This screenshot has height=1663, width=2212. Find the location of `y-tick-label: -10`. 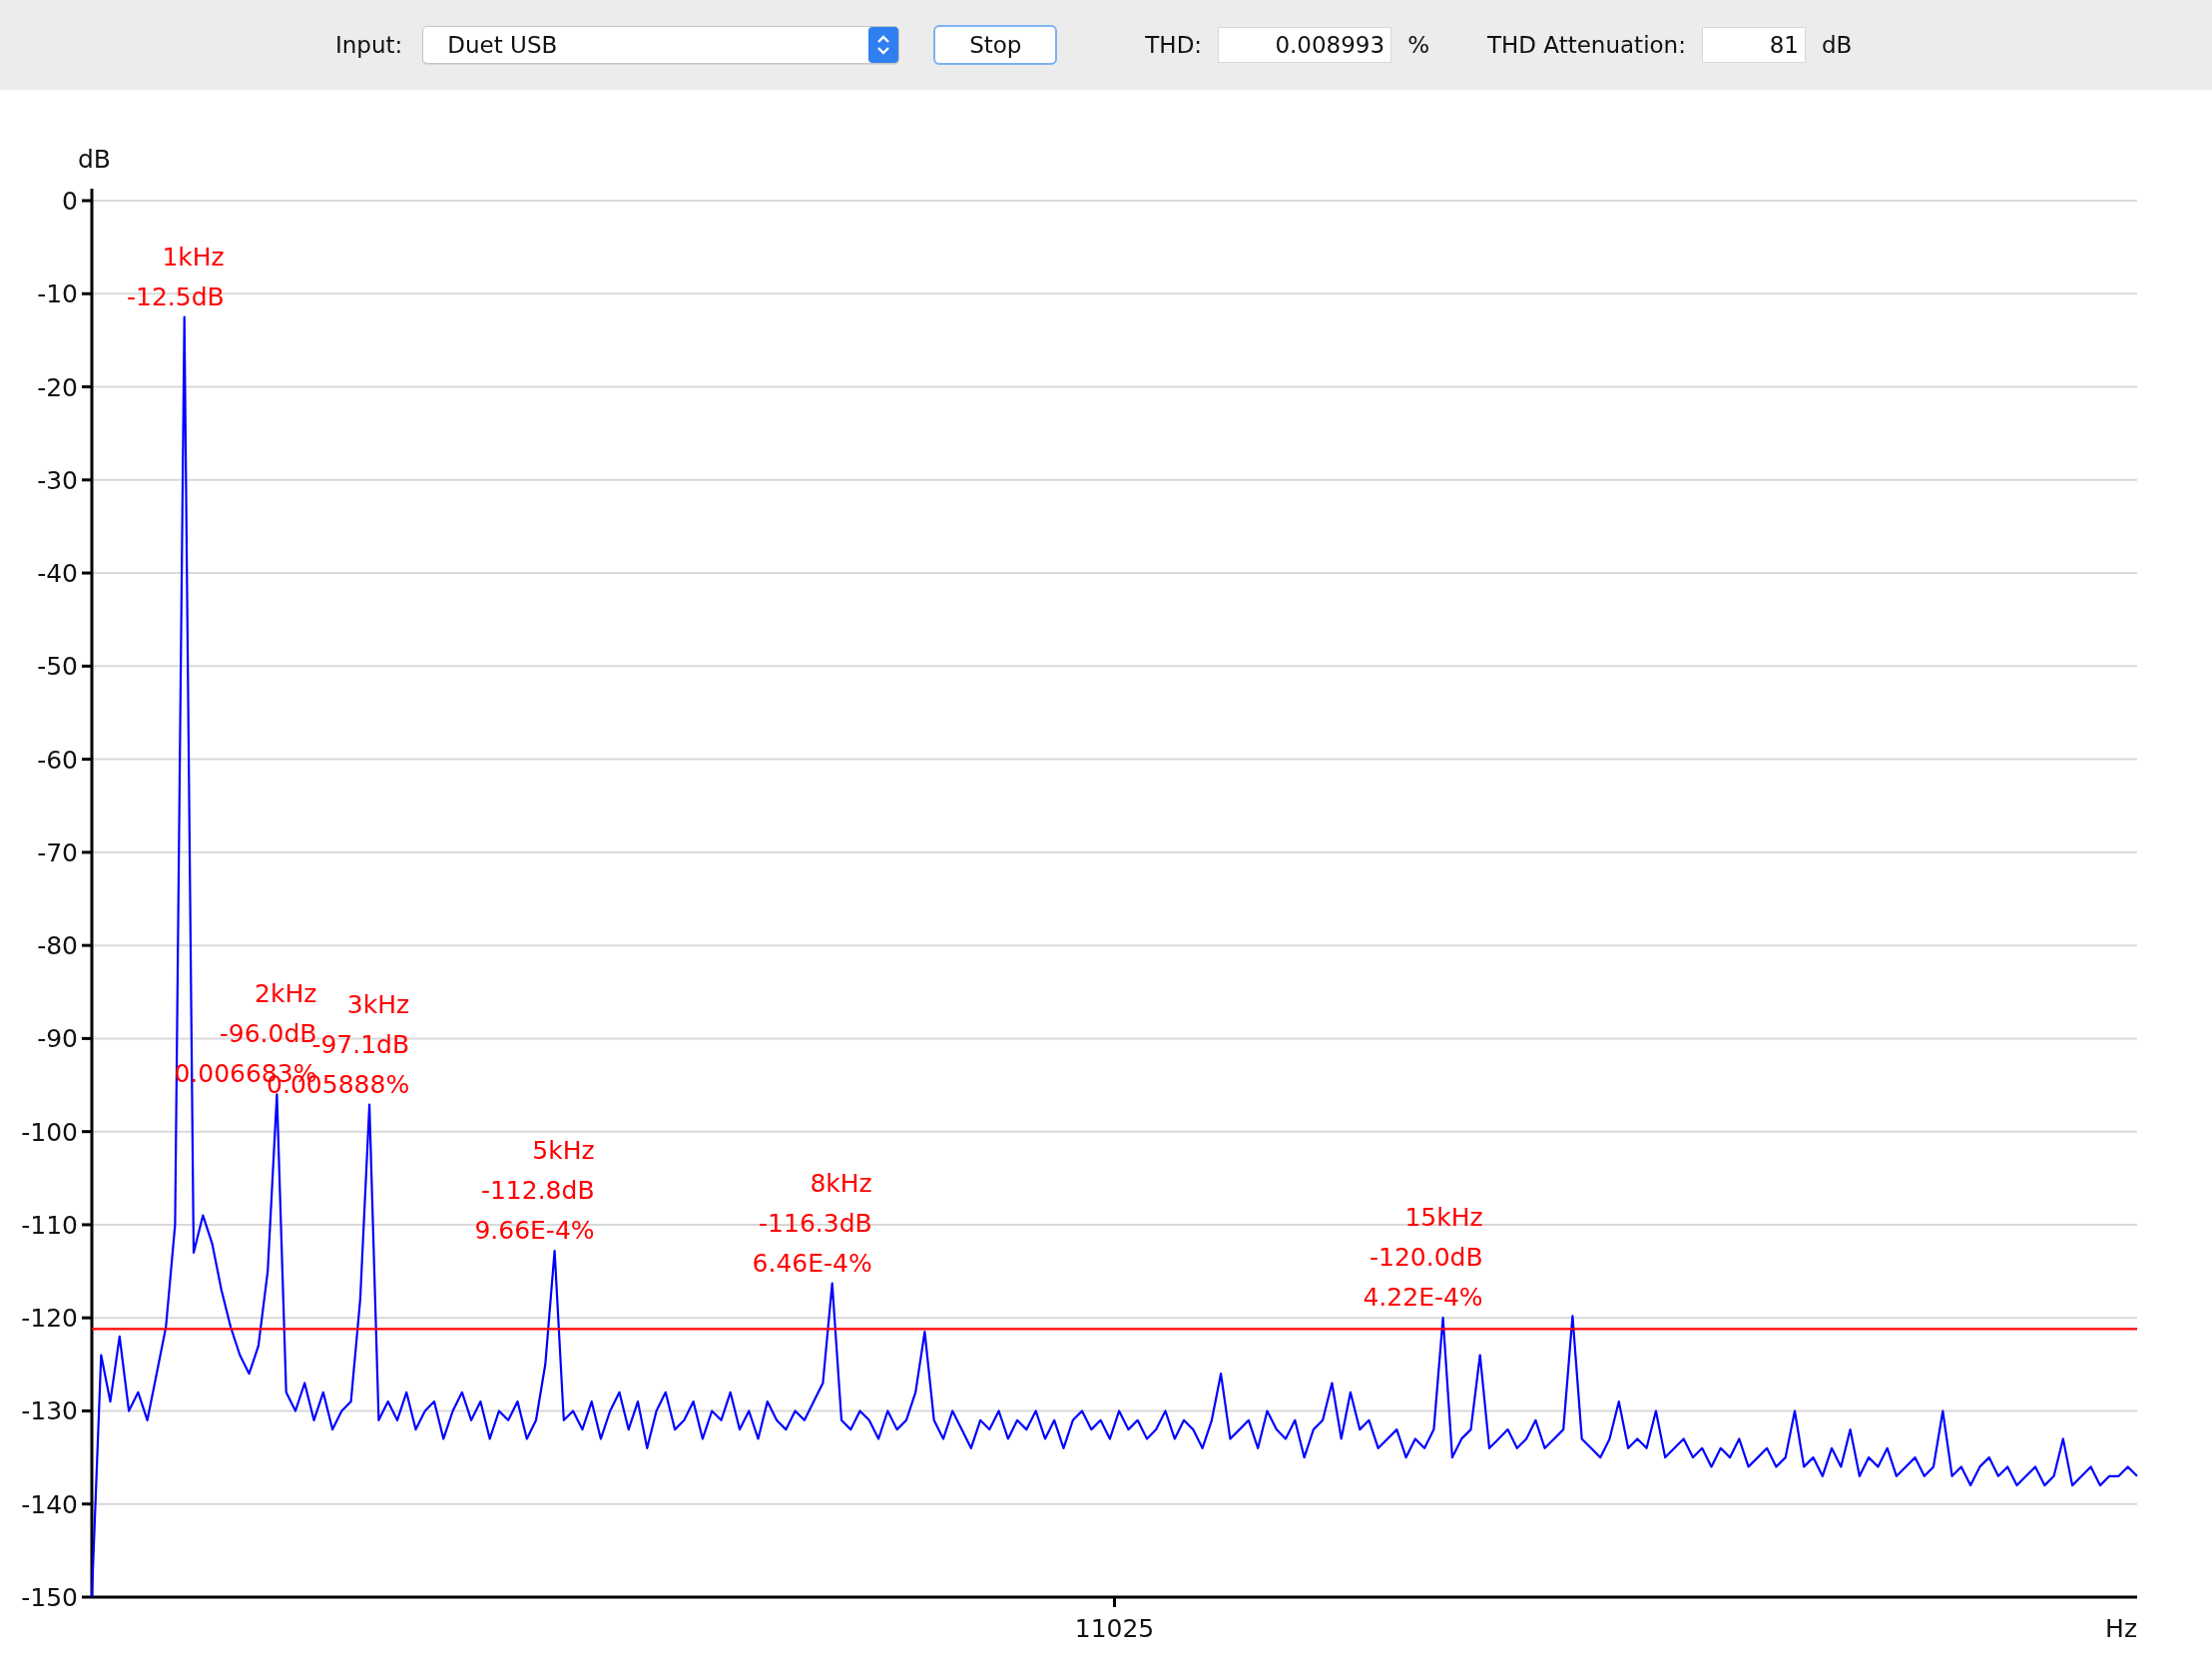

y-tick-label: -10 is located at coordinates (57, 294).